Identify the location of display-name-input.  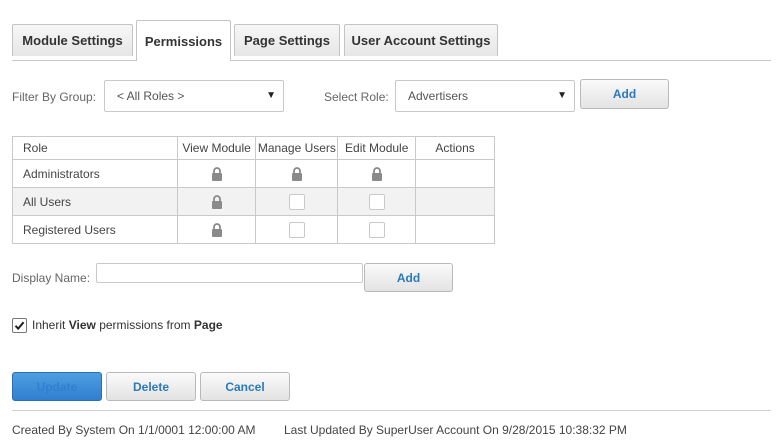
(229, 273).